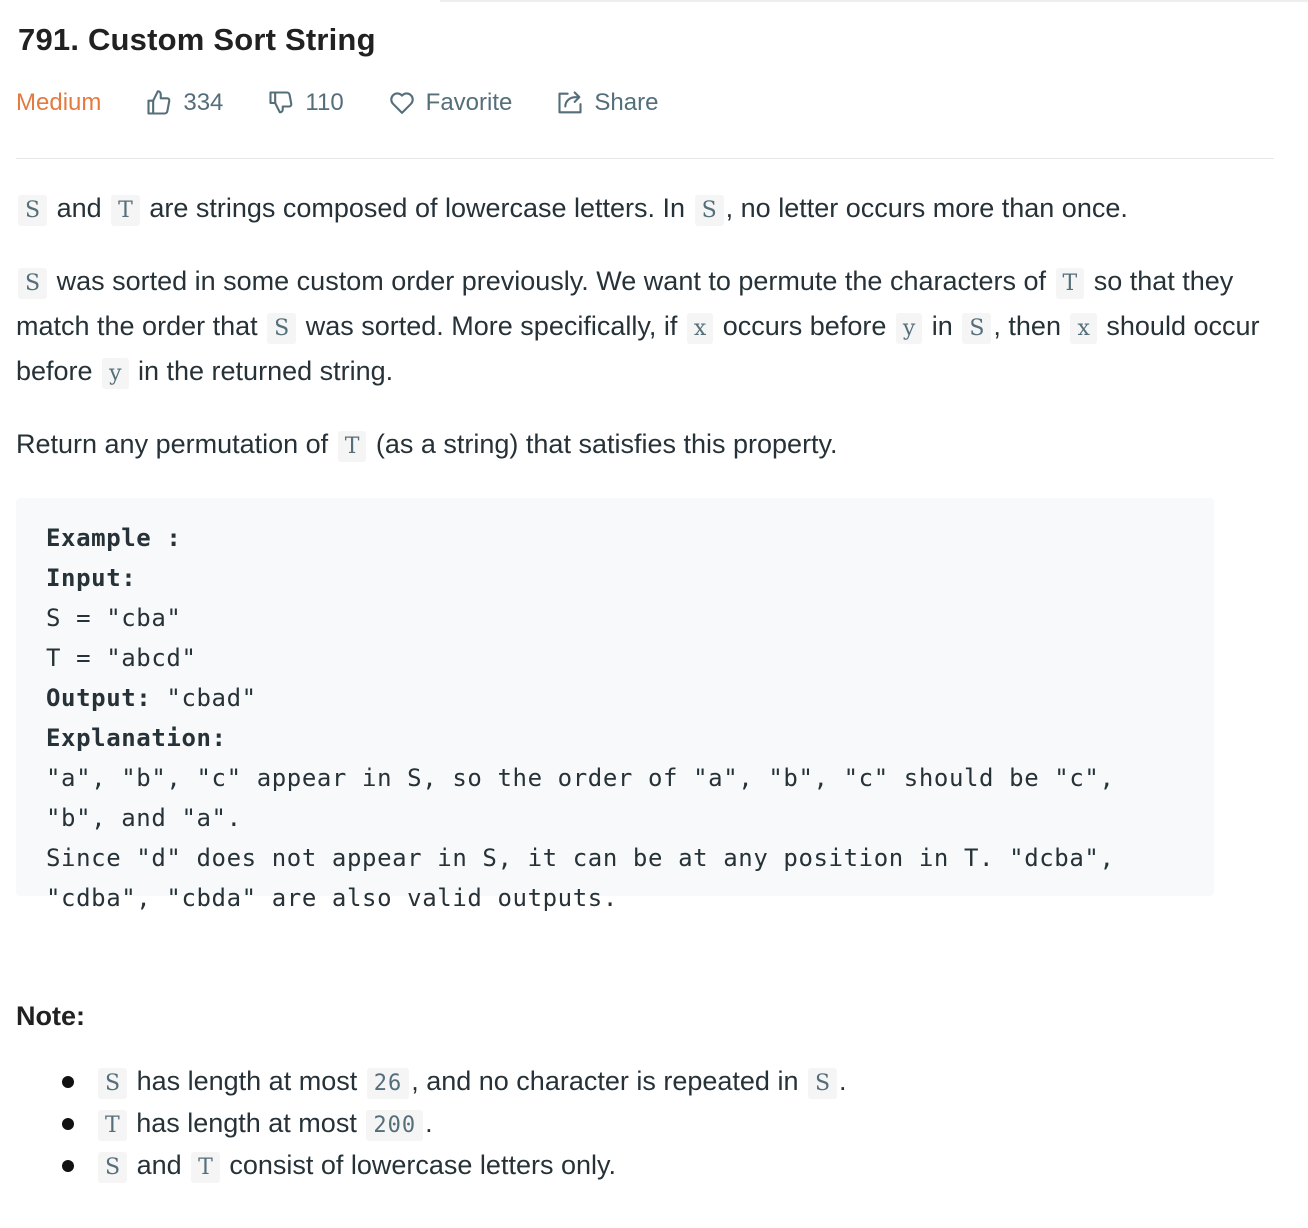  I want to click on dislike-button: 110, so click(305, 103).